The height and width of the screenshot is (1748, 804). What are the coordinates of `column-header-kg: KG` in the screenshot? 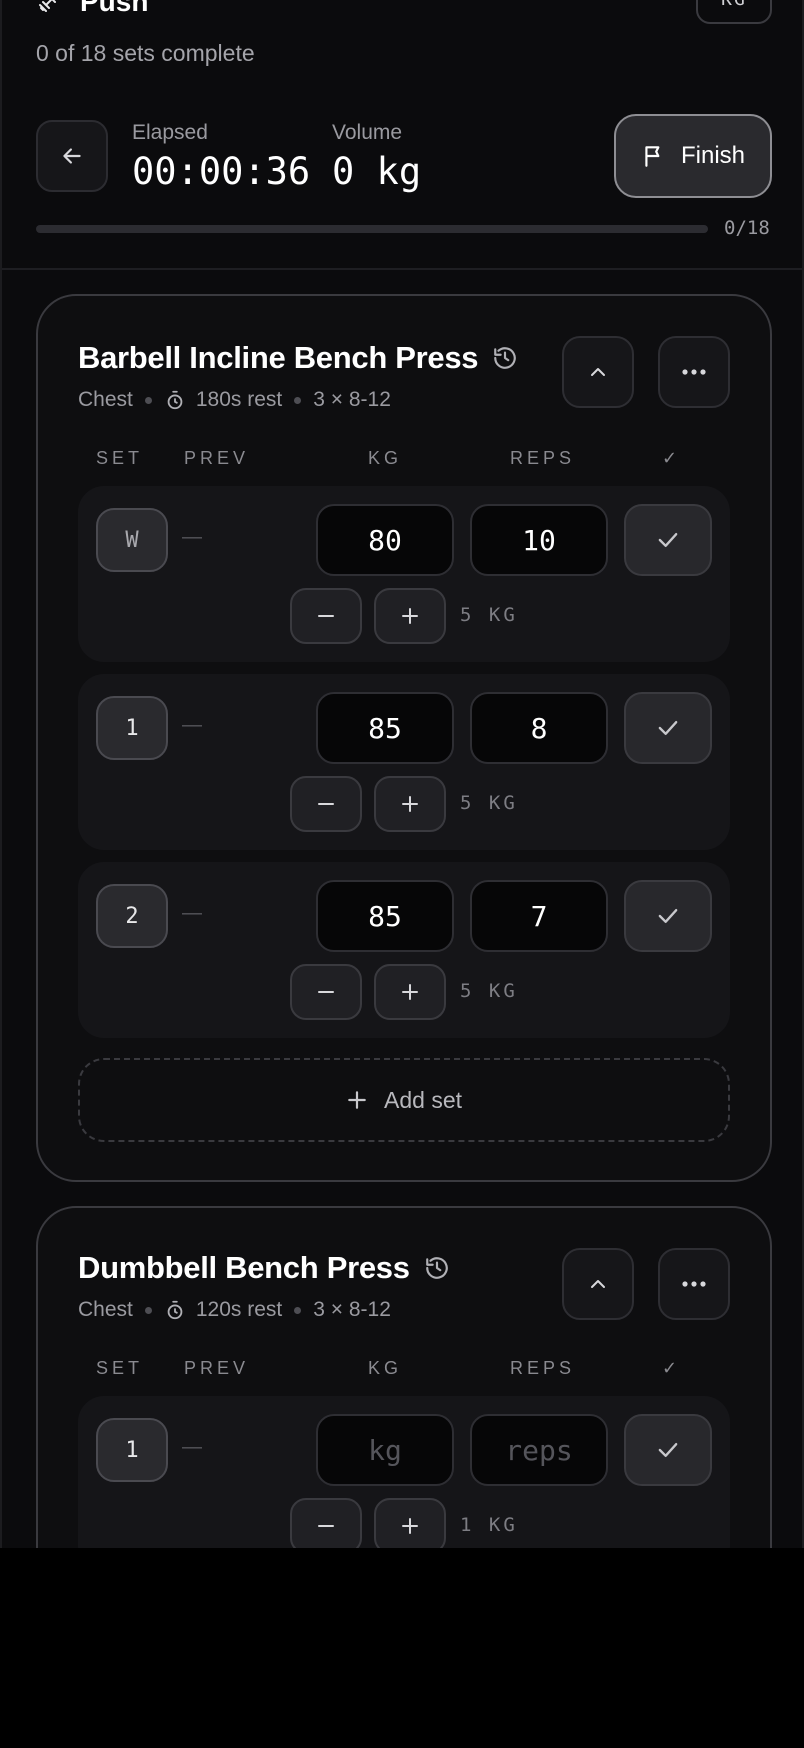 It's located at (385, 458).